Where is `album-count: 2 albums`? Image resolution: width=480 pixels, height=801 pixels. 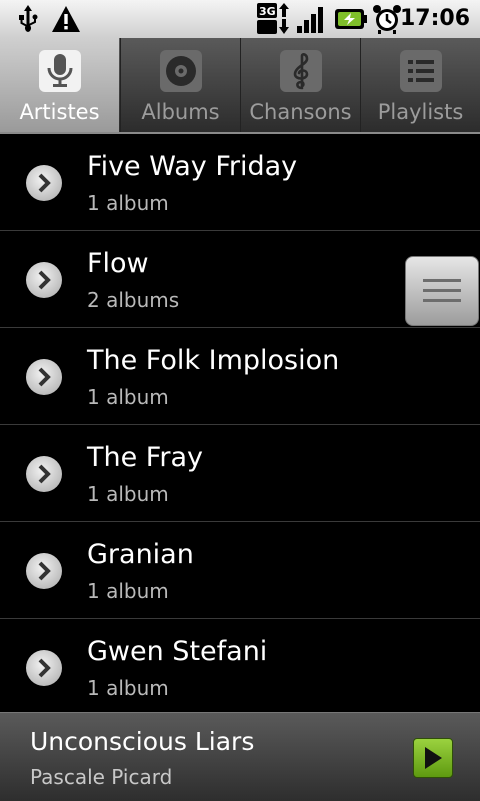
album-count: 2 albums is located at coordinates (133, 300).